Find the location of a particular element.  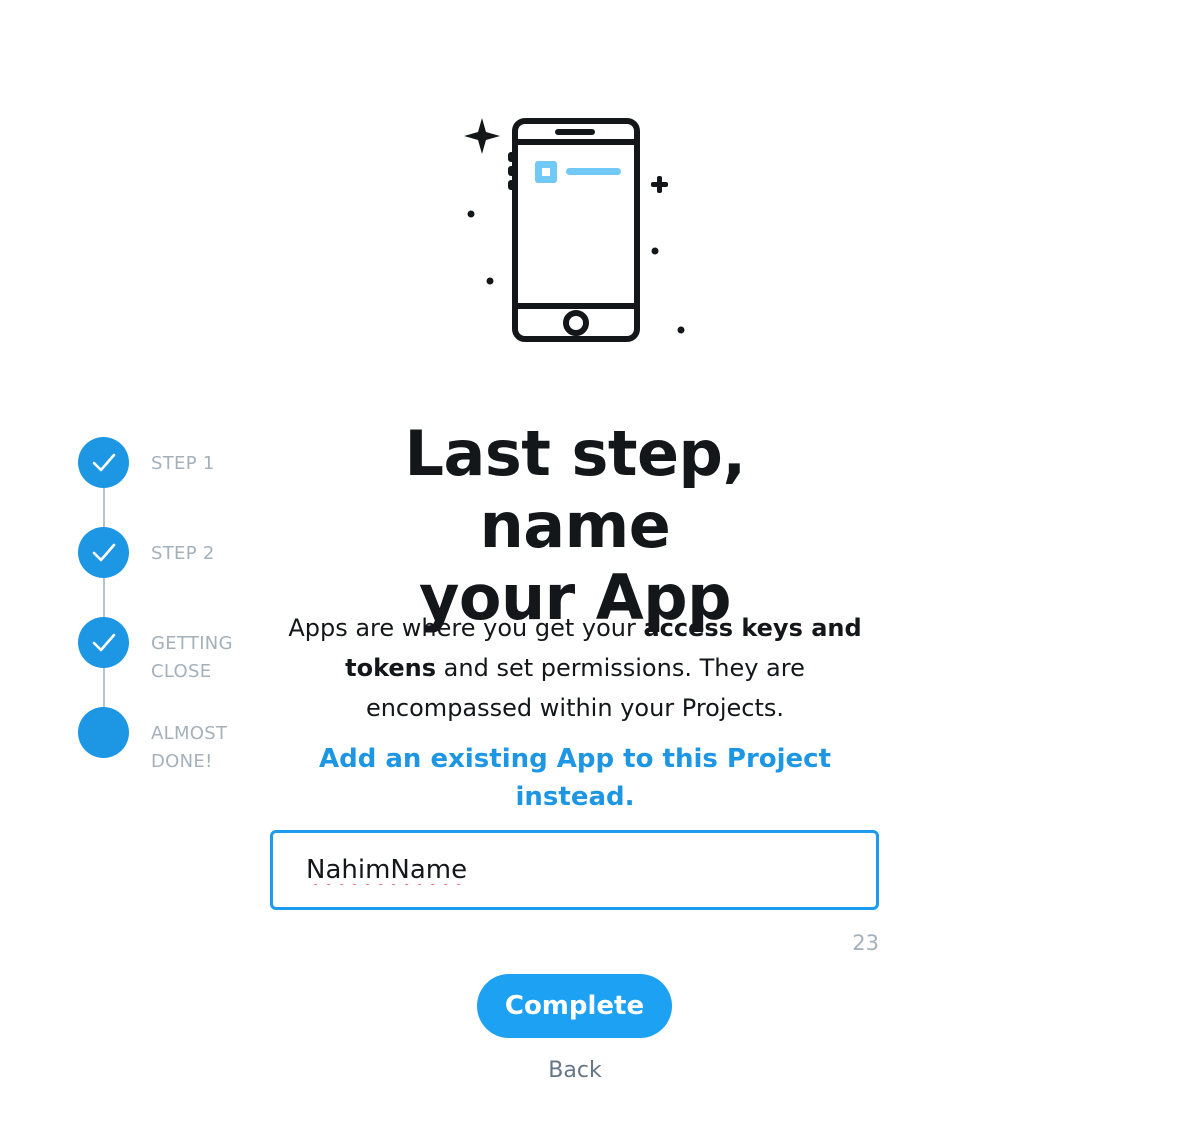

step-3-label: GETTING CLOSE is located at coordinates (192, 657).